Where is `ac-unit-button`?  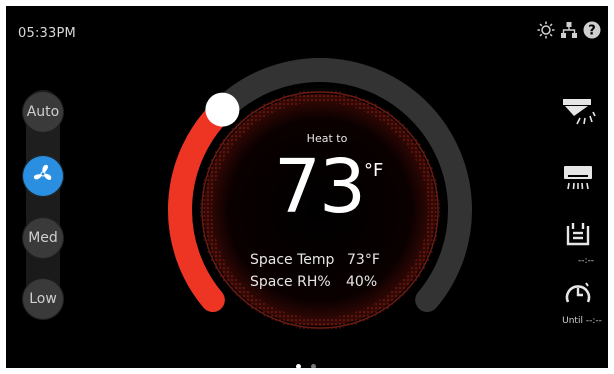 ac-unit-button is located at coordinates (578, 180).